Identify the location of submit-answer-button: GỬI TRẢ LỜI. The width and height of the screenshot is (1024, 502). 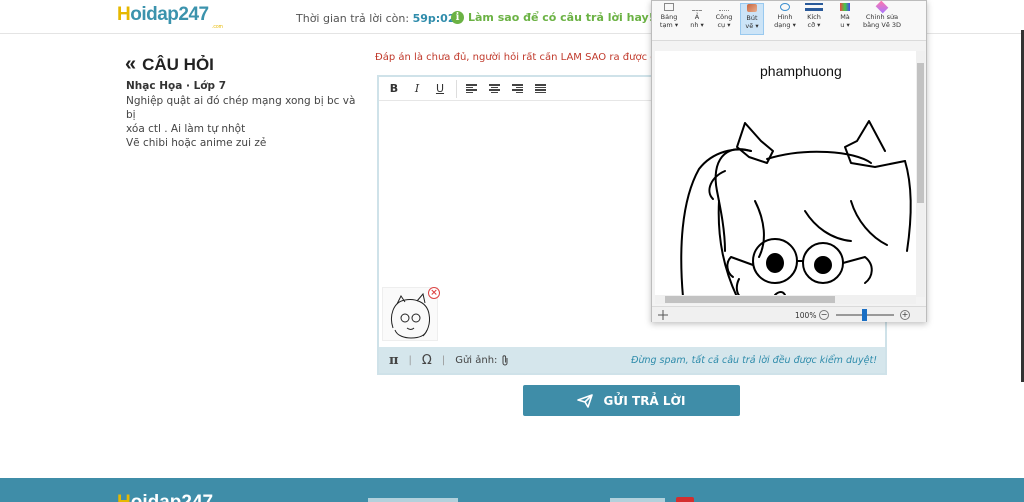
(631, 400).